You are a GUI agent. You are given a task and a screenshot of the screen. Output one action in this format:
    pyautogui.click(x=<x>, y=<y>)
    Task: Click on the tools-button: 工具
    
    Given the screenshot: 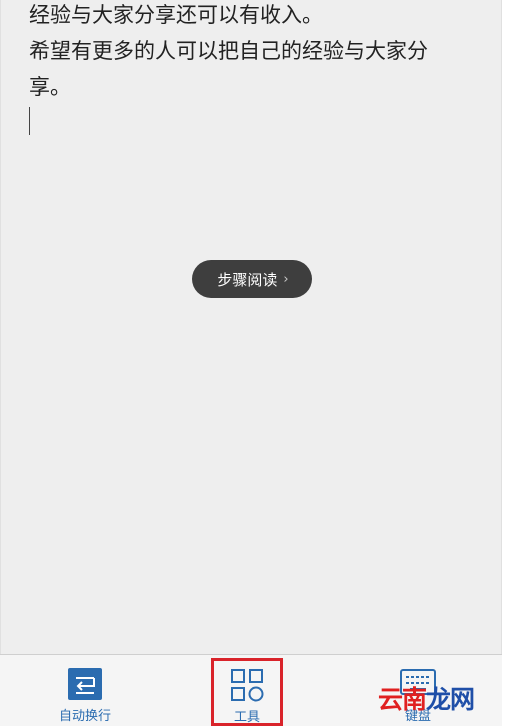 What is the action you would take?
    pyautogui.click(x=247, y=692)
    